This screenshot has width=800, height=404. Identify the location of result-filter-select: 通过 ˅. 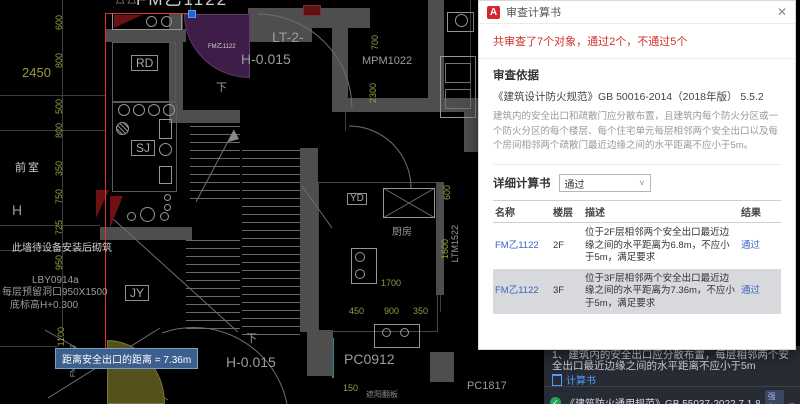
(604, 183).